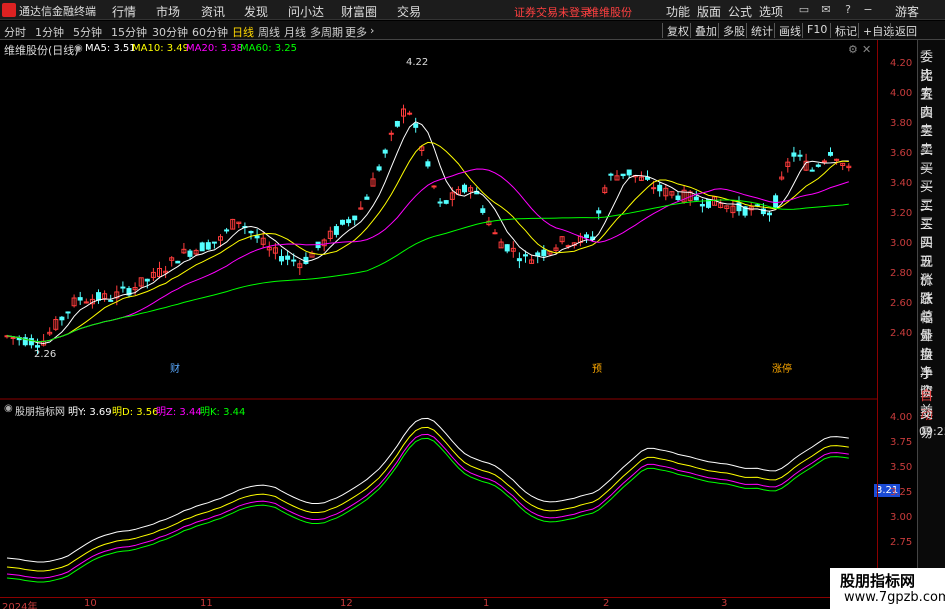 The width and height of the screenshot is (945, 609). Describe the element at coordinates (703, 30) in the screenshot. I see `btn-diejia: 叠加` at that location.